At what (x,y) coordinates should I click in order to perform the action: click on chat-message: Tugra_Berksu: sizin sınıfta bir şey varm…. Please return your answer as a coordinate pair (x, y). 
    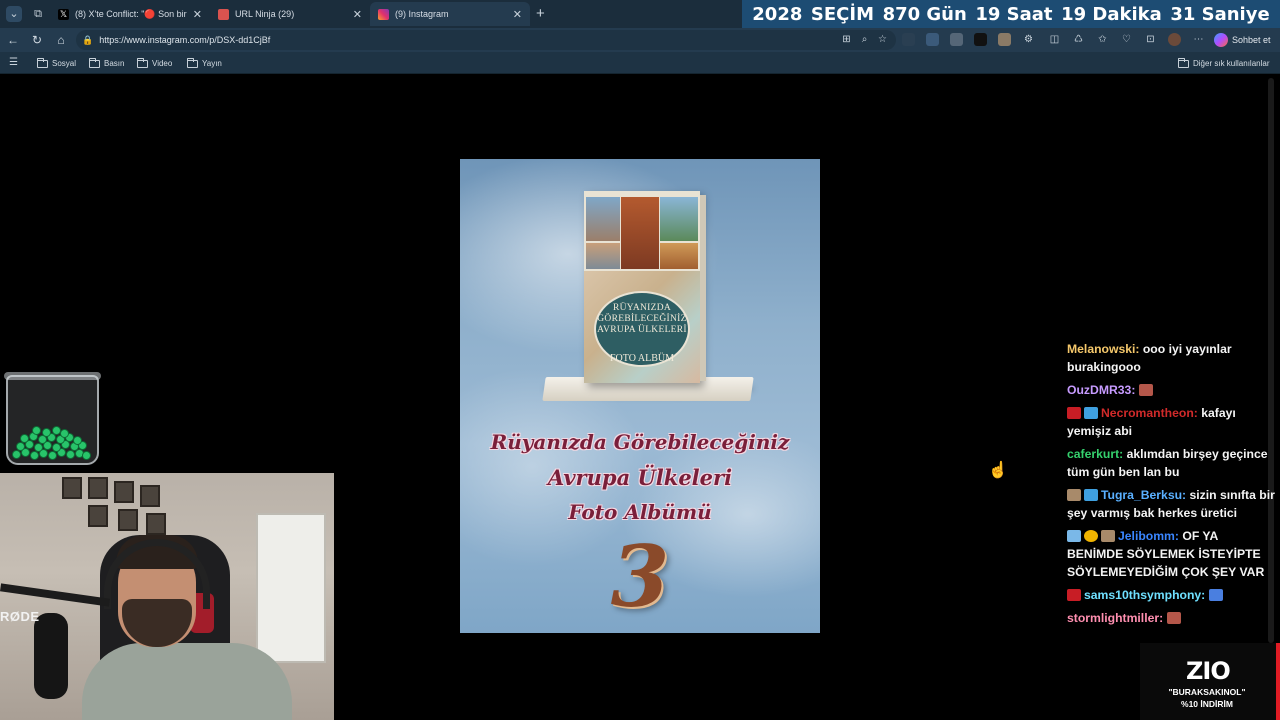
    Looking at the image, I should click on (1172, 504).